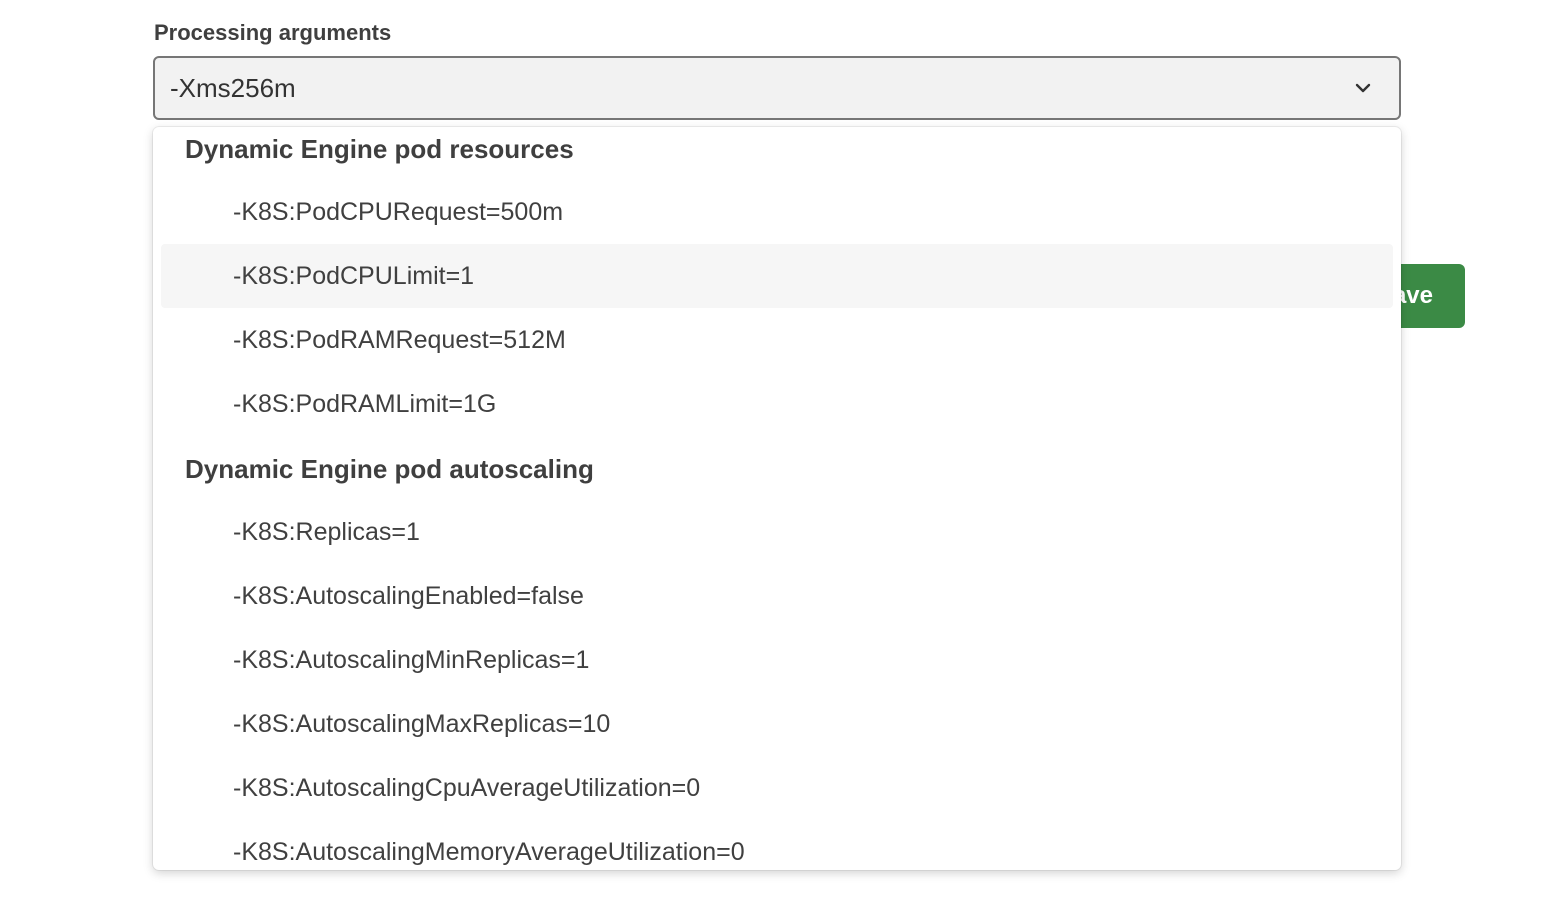 This screenshot has height=899, width=1562. Describe the element at coordinates (398, 212) in the screenshot. I see `option-label: -K8S:PodCPURequest=500m` at that location.